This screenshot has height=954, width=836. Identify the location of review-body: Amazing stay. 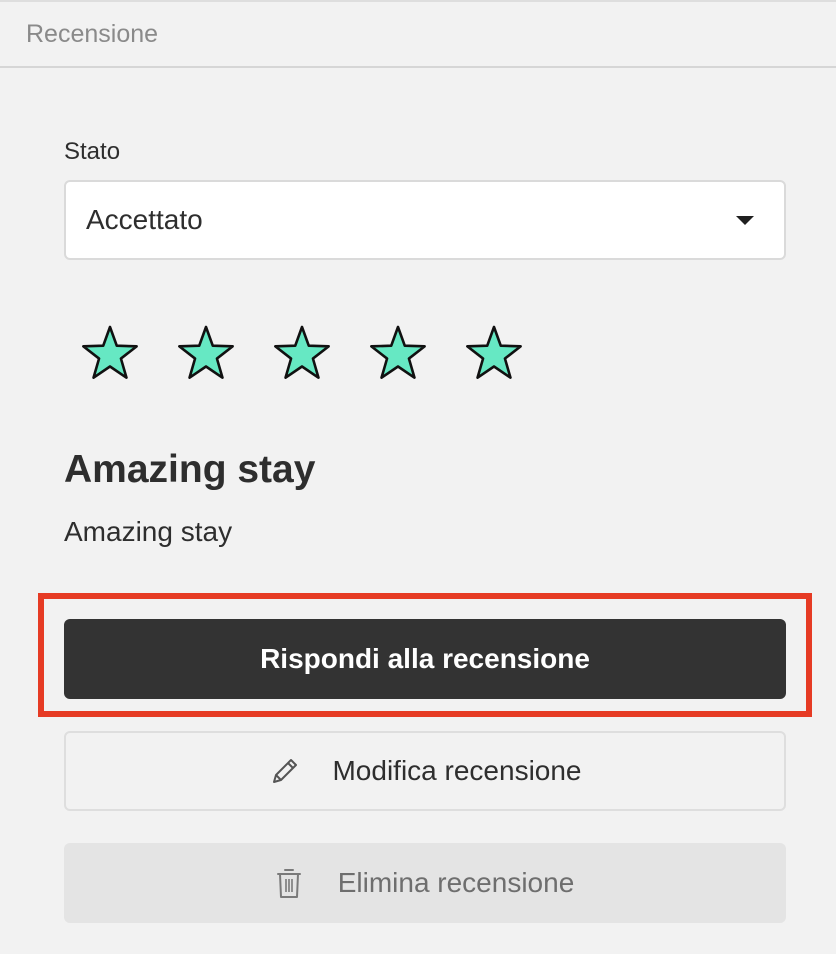
(148, 531).